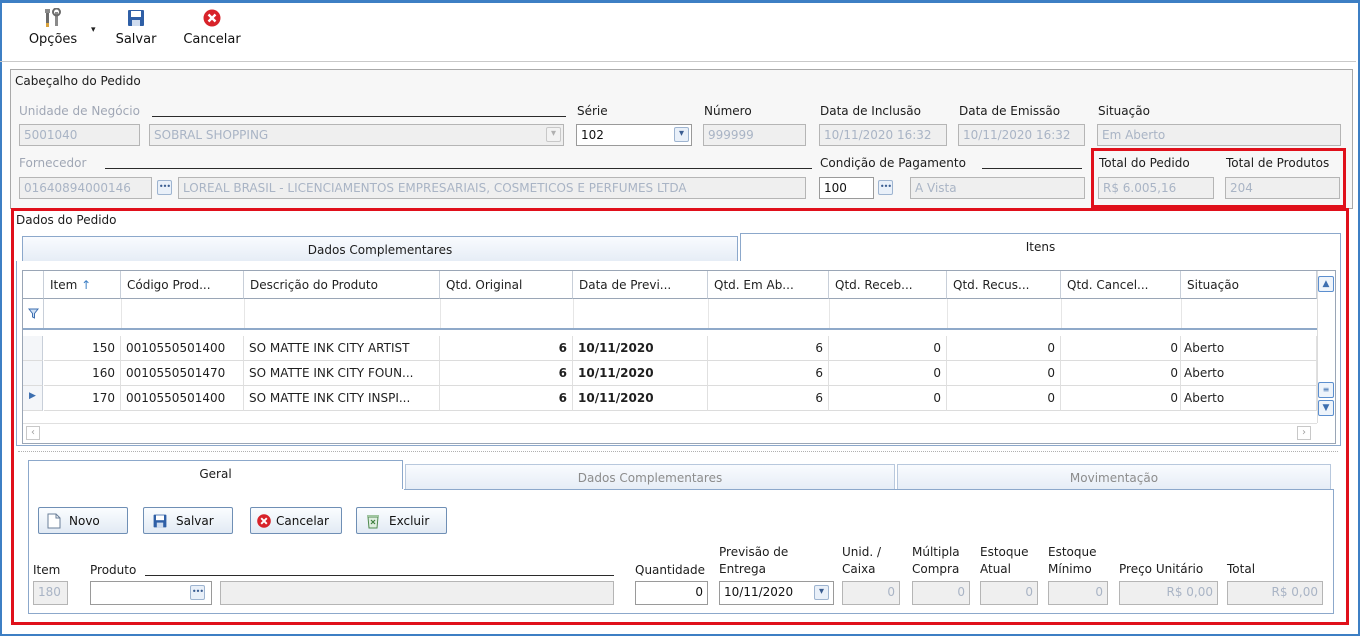 Image resolution: width=1360 pixels, height=636 pixels. I want to click on forecast-label-line2: Entrega, so click(742, 569).